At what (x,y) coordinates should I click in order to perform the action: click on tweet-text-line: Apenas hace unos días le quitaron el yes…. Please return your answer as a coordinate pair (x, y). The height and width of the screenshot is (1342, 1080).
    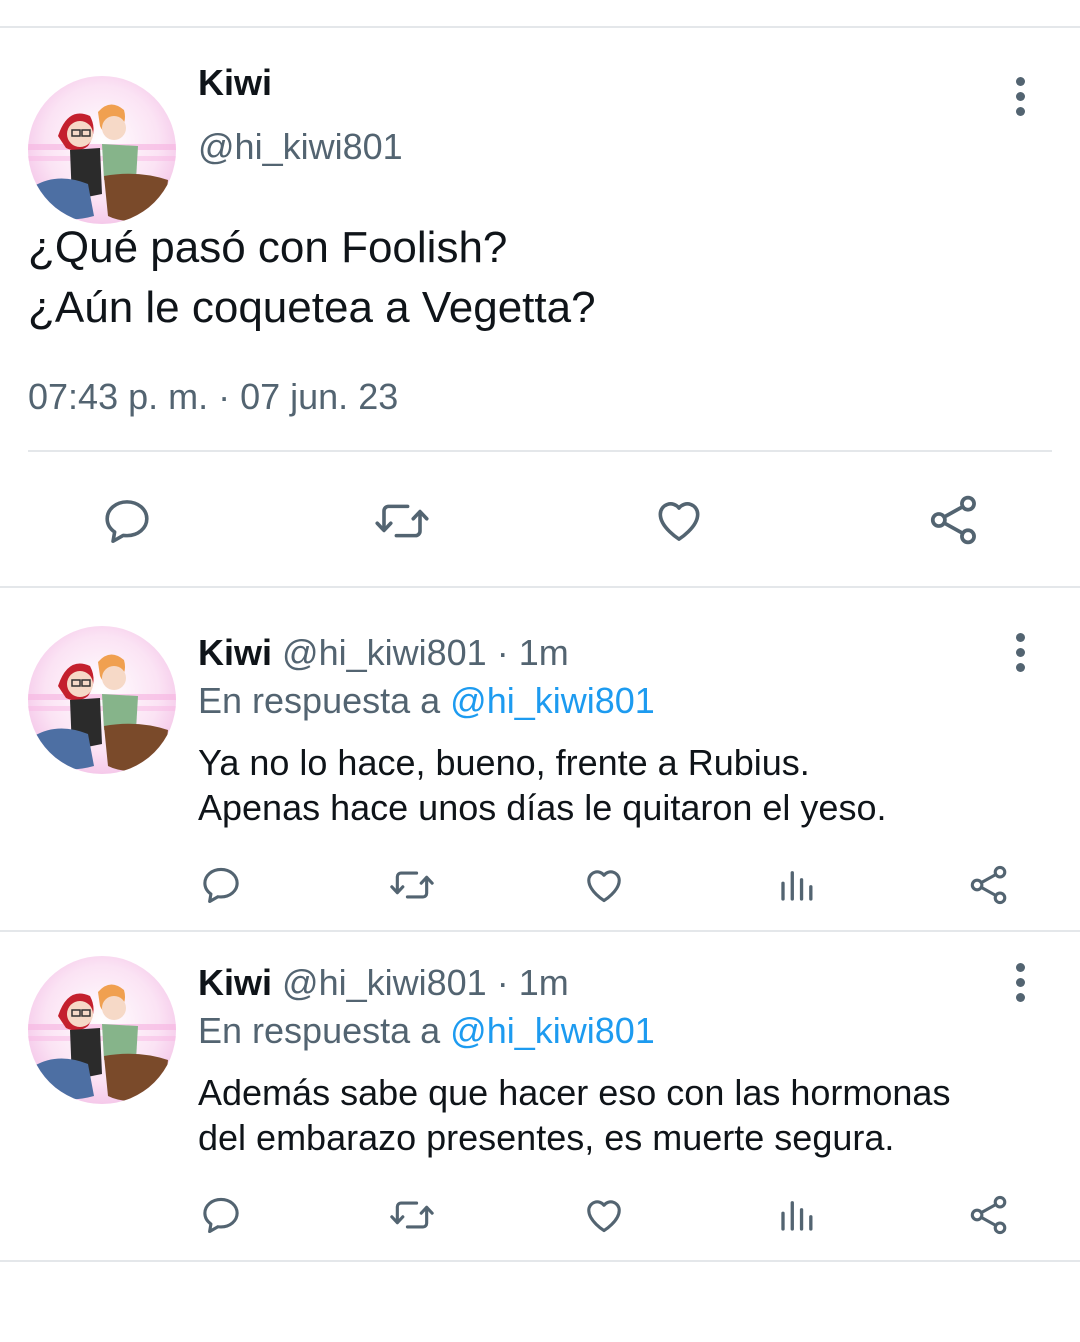
    Looking at the image, I should click on (542, 807).